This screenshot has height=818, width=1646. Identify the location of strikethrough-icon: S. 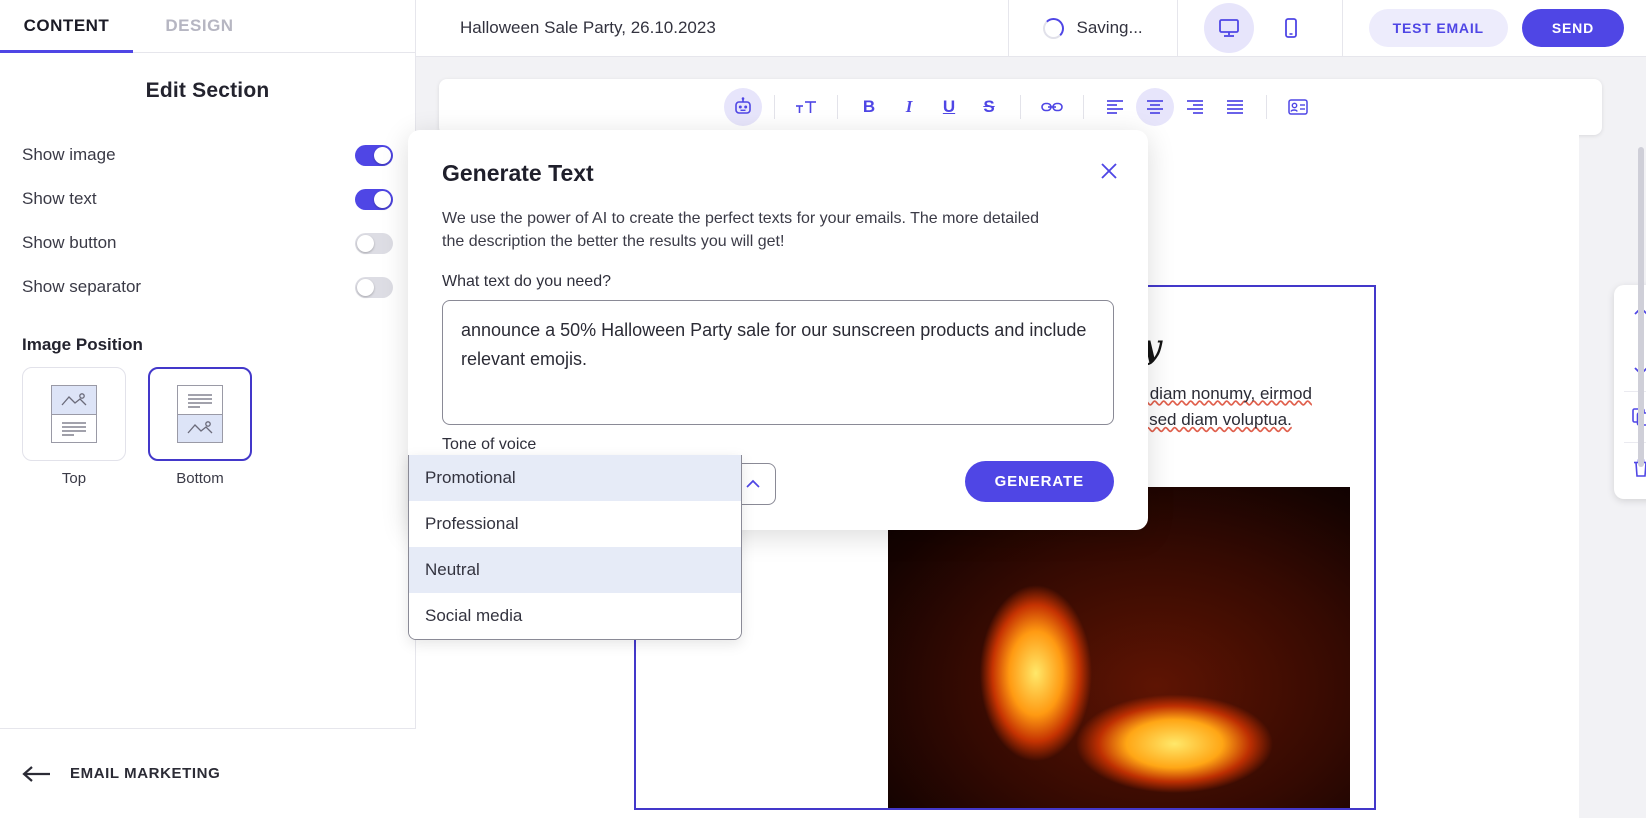
(989, 106).